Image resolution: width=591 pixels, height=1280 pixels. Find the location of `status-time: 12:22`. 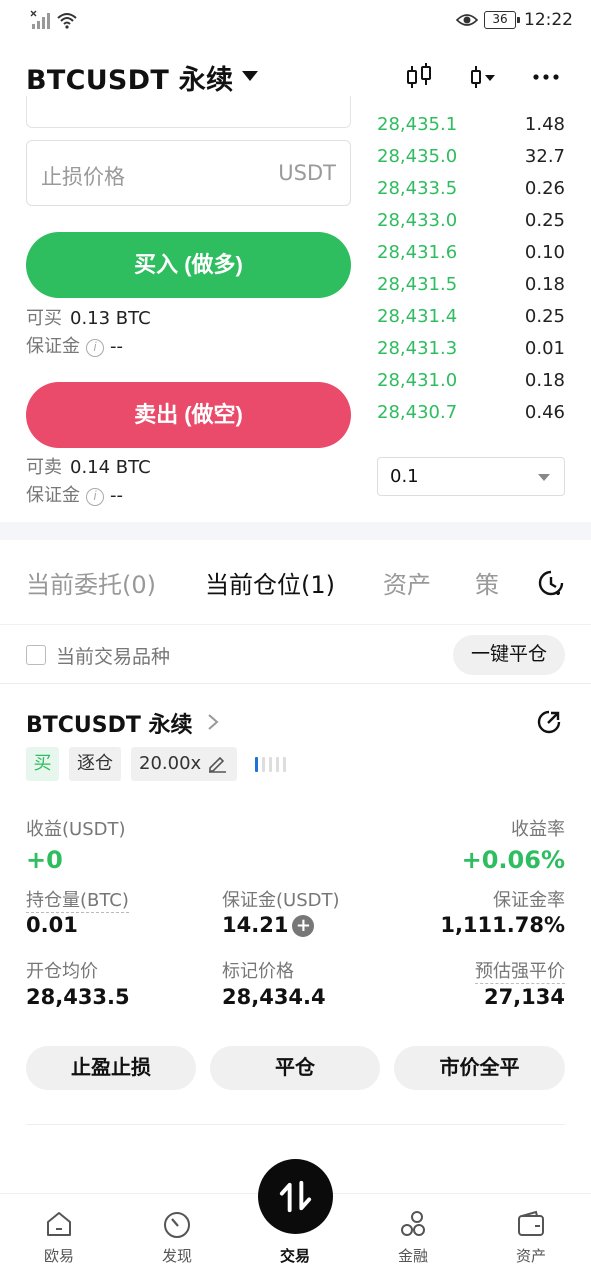

status-time: 12:22 is located at coordinates (548, 20).